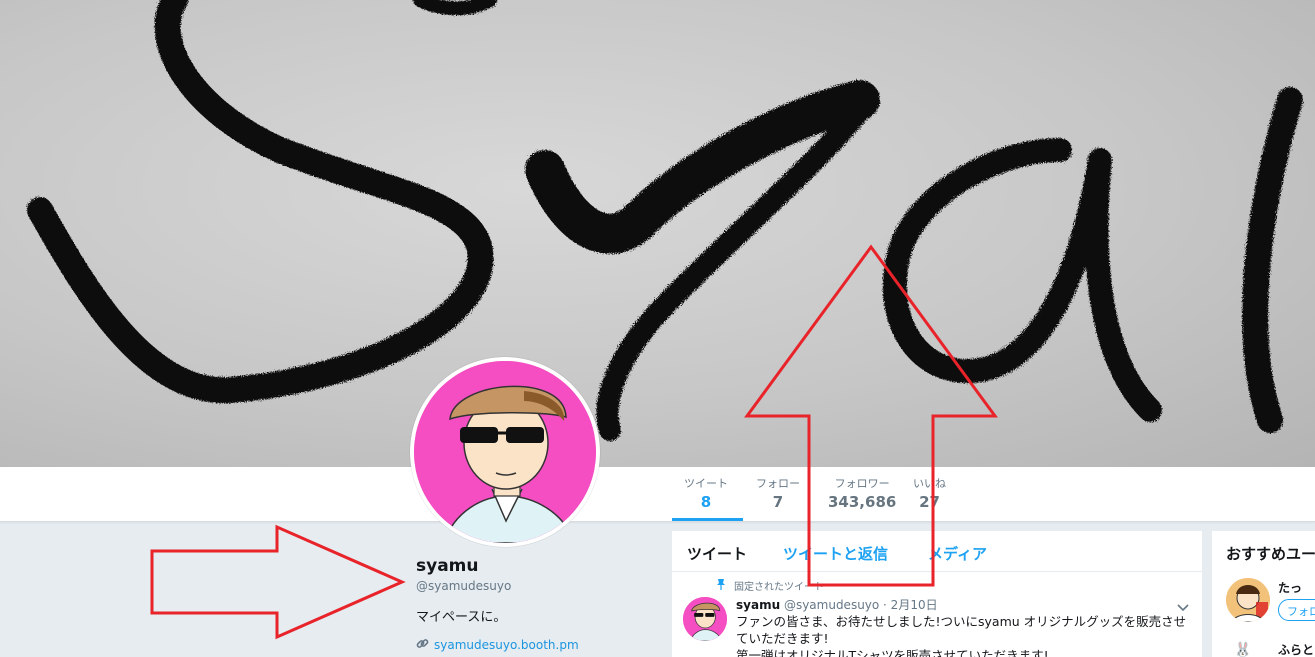  What do you see at coordinates (779, 587) in the screenshot?
I see `pinned-label: 固定されたツイート` at bounding box center [779, 587].